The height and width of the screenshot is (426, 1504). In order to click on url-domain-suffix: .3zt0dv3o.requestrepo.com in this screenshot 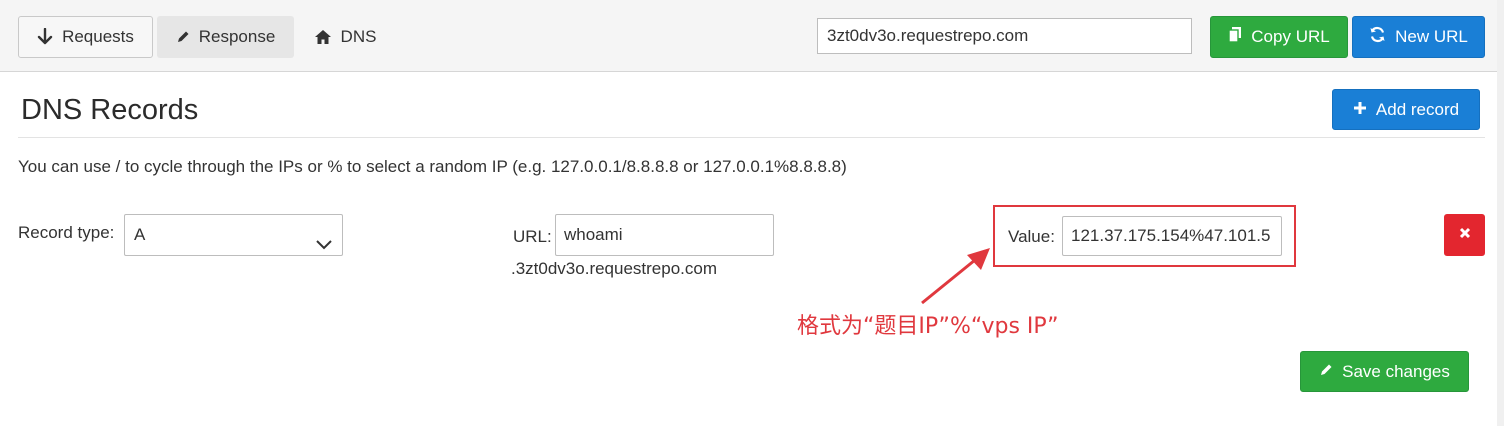, I will do `click(614, 268)`.